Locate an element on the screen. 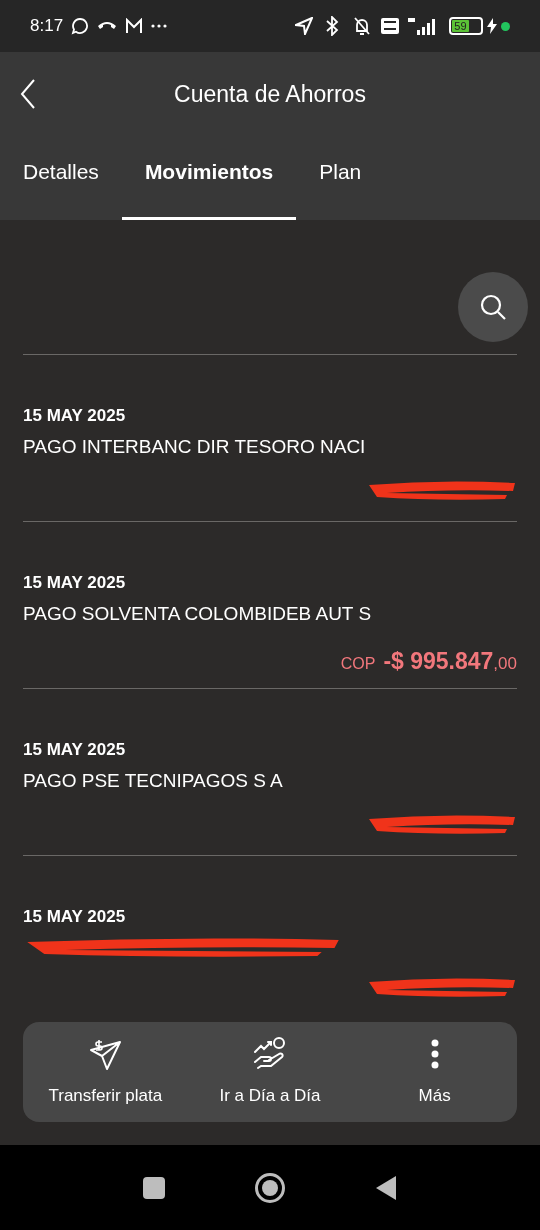 Image resolution: width=540 pixels, height=1230 pixels. tab: Plan is located at coordinates (340, 178).